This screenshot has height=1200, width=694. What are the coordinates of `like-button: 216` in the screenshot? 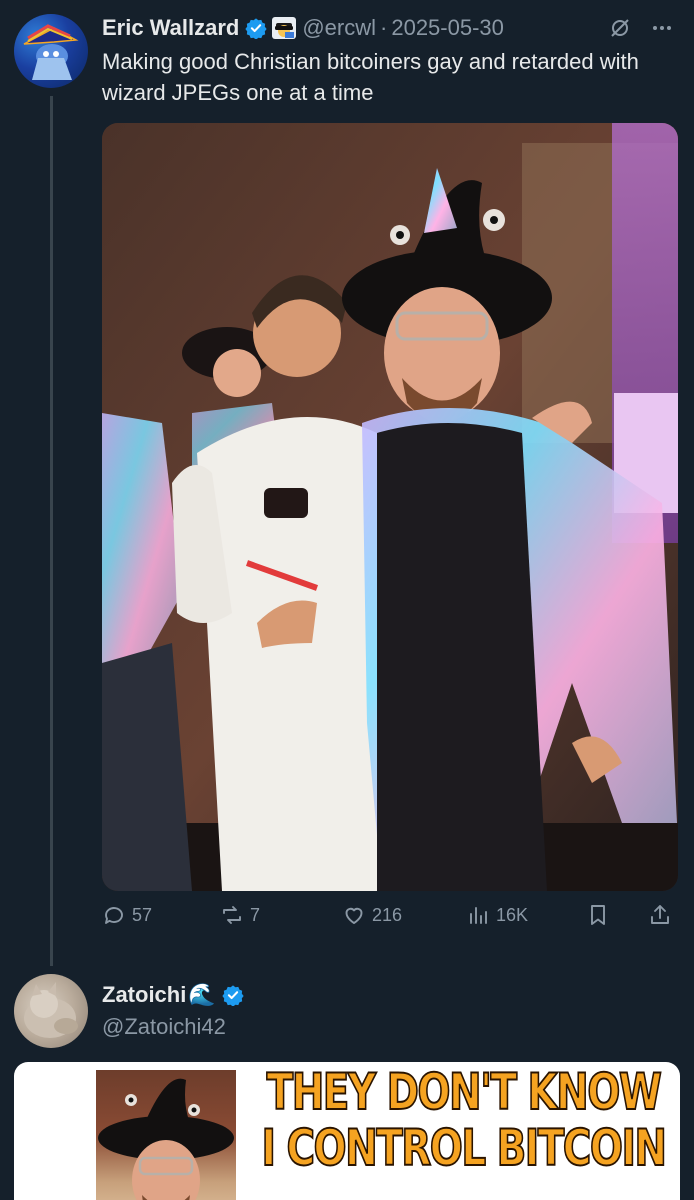 It's located at (372, 915).